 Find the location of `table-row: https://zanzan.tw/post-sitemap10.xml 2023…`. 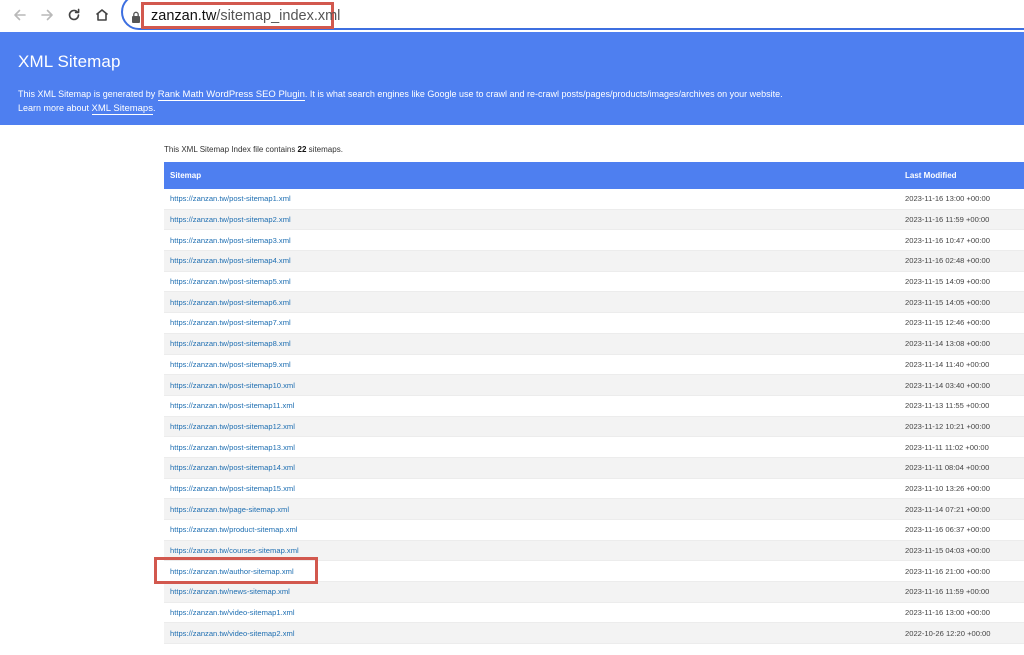

table-row: https://zanzan.tw/post-sitemap10.xml 2023… is located at coordinates (594, 385).